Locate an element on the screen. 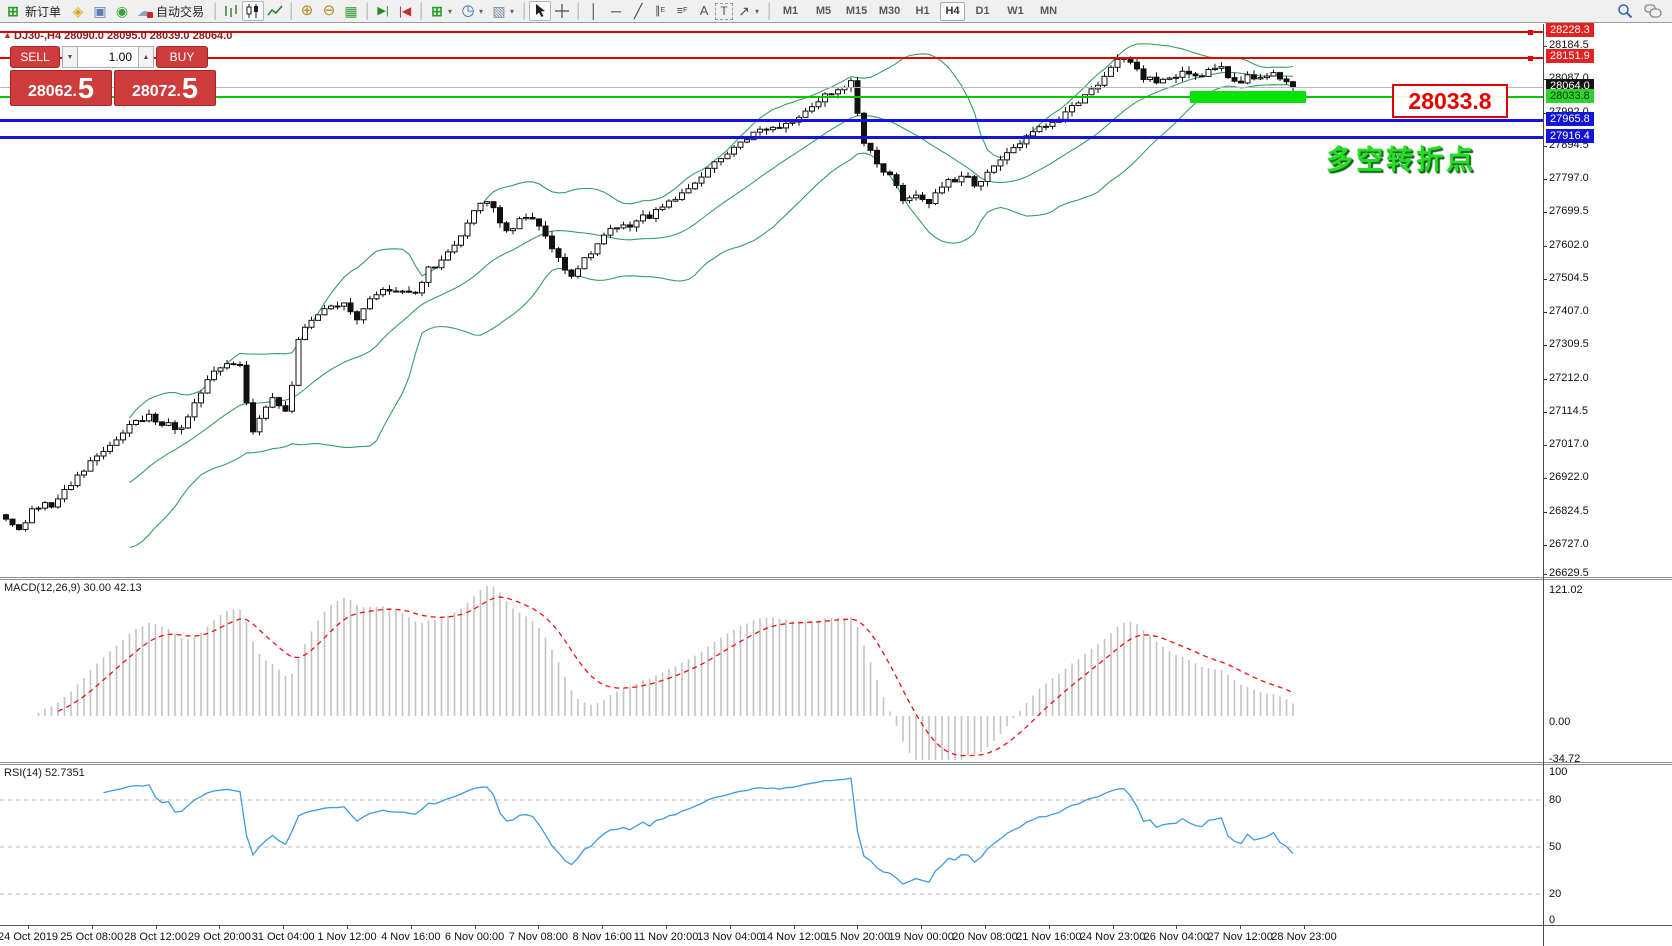  one-click-trading-panel: SELL ▼ ▲ BUY 28062.5 28072.5 is located at coordinates (113, 76).